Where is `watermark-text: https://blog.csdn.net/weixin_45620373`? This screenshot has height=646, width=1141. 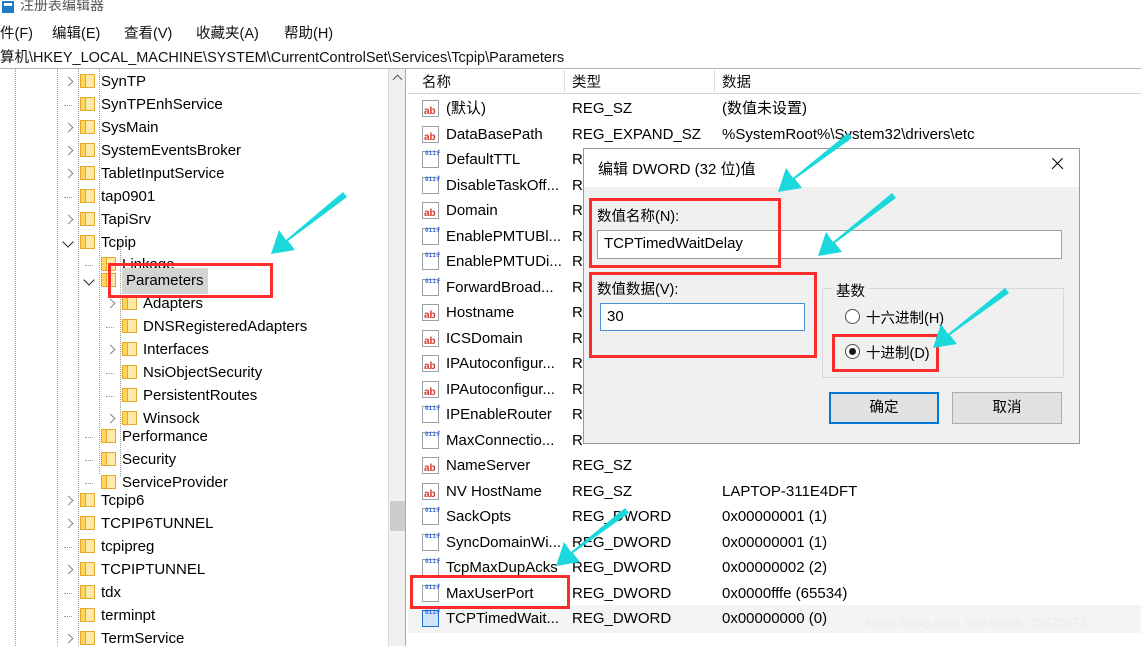 watermark-text: https://blog.csdn.net/weixin_45620373 is located at coordinates (977, 622).